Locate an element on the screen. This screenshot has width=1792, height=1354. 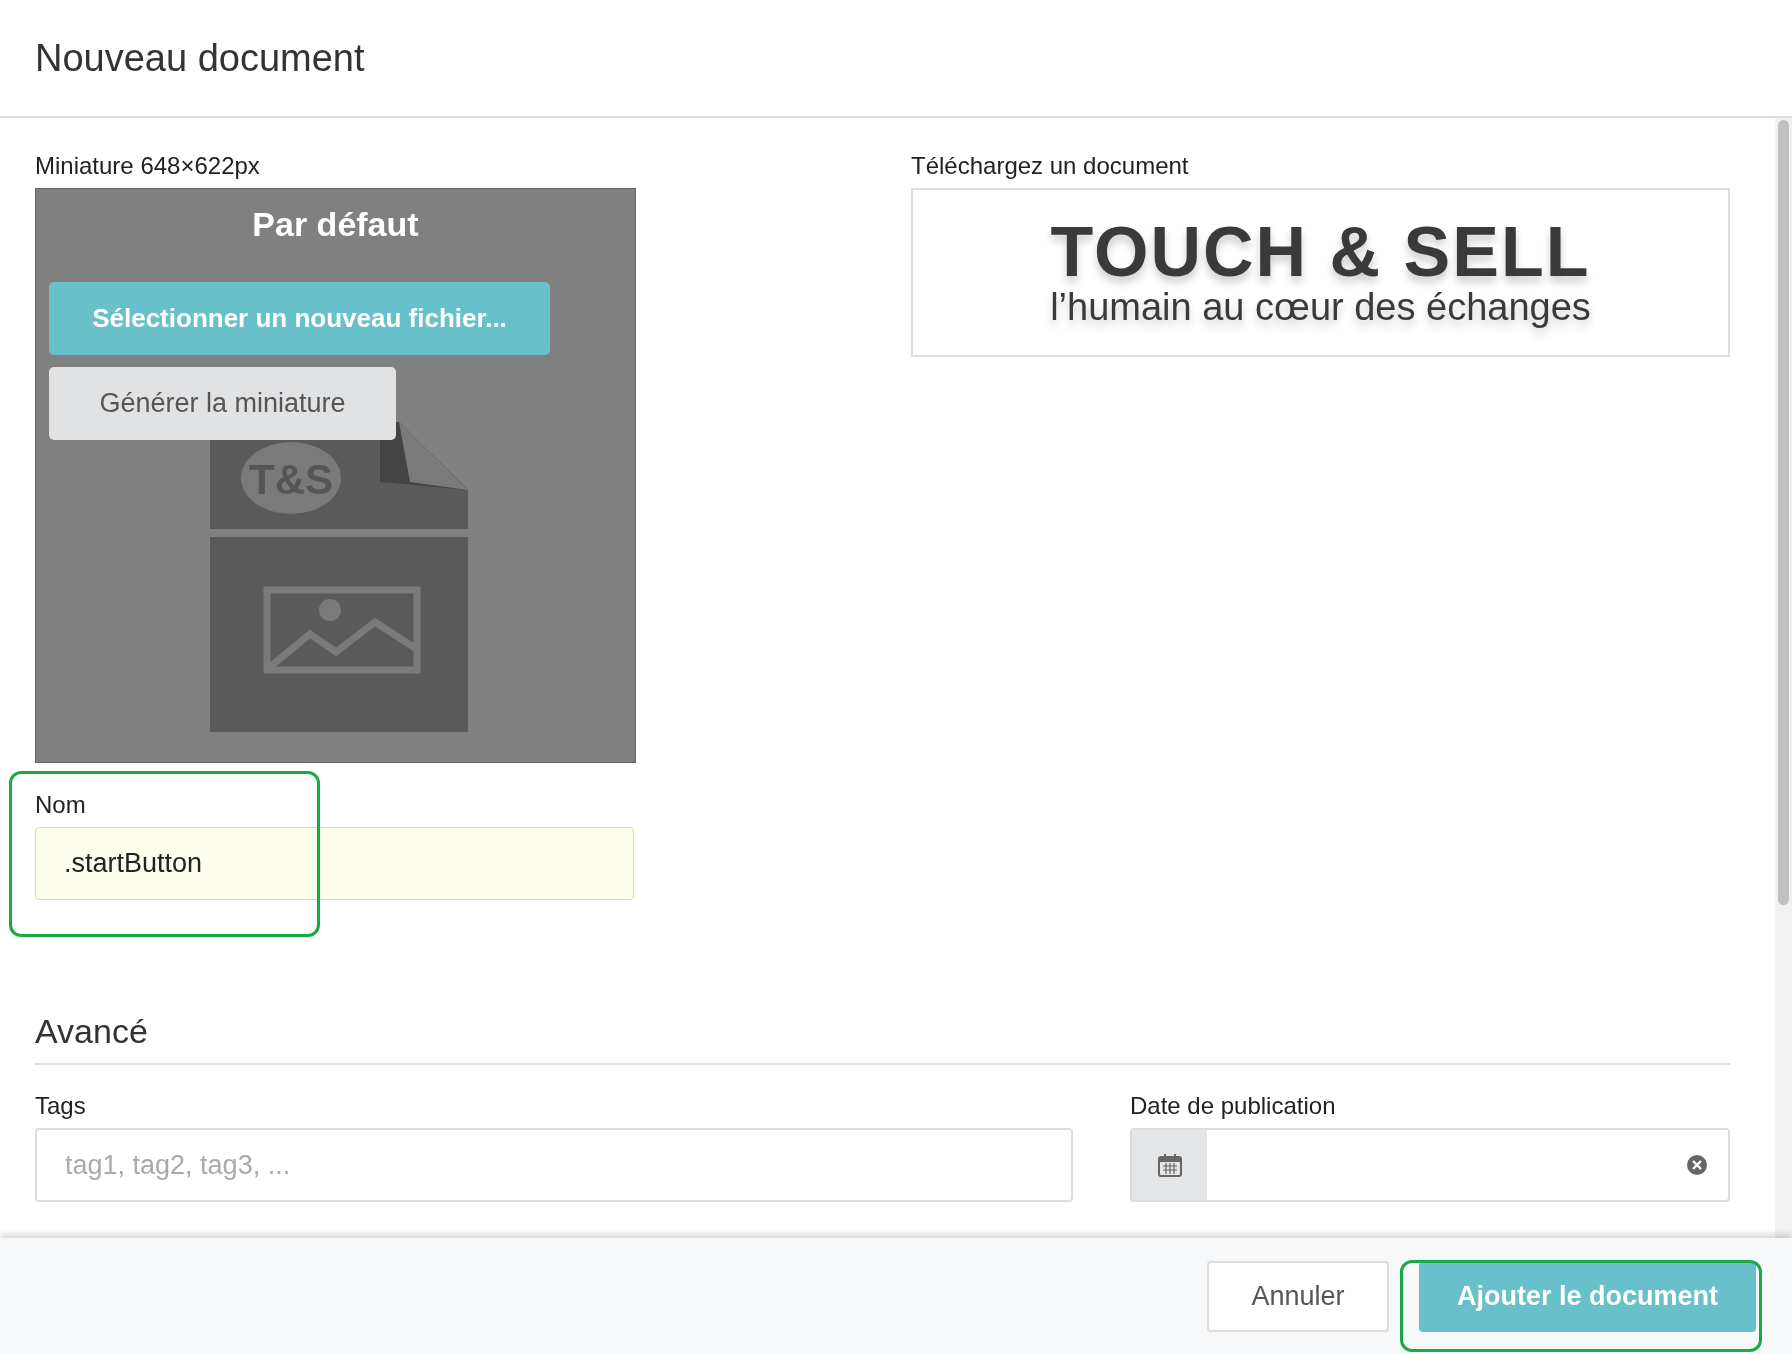
field-label: Date de publication is located at coordinates (1233, 1106).